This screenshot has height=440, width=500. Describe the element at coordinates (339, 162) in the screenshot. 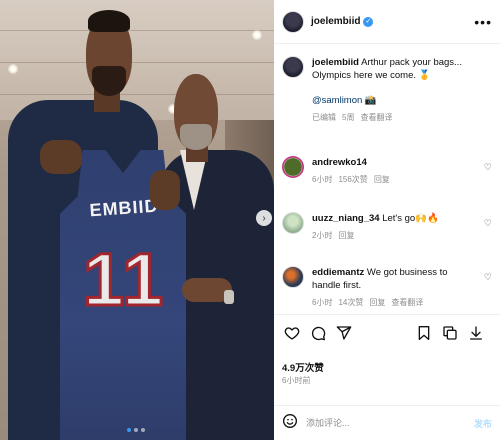

I see `comment-author: andrewko14` at that location.